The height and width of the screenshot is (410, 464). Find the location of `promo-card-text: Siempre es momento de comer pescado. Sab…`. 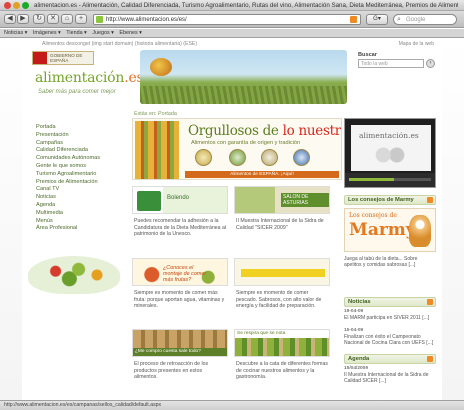

promo-card-text: Siempre es momento de comer pescado. Sab… is located at coordinates (279, 299).